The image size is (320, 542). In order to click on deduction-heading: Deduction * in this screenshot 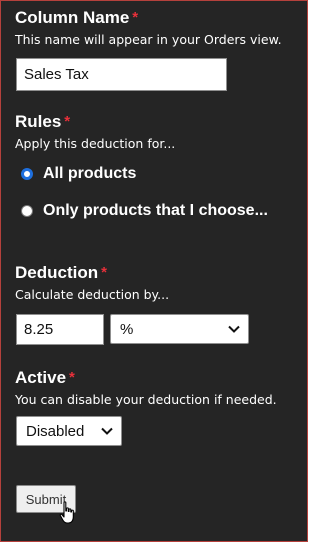, I will do `click(61, 272)`.